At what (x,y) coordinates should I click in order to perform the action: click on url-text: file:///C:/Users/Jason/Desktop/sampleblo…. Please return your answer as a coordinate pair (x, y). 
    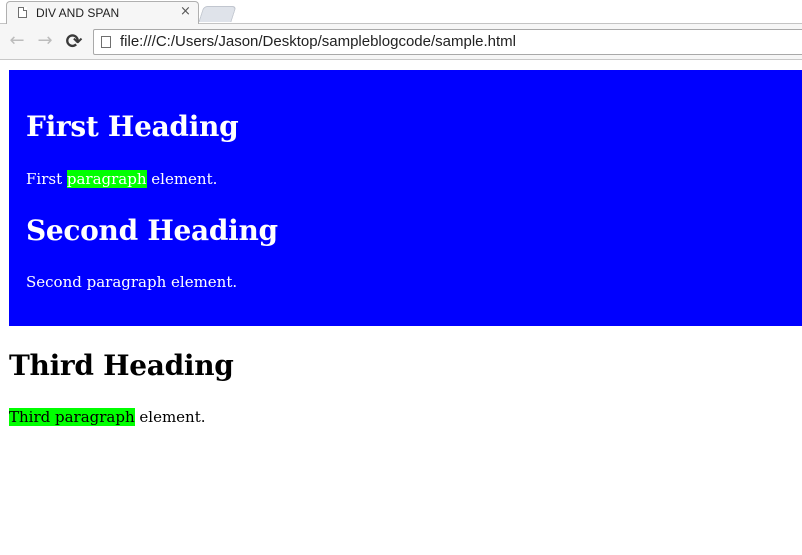
    Looking at the image, I should click on (318, 41).